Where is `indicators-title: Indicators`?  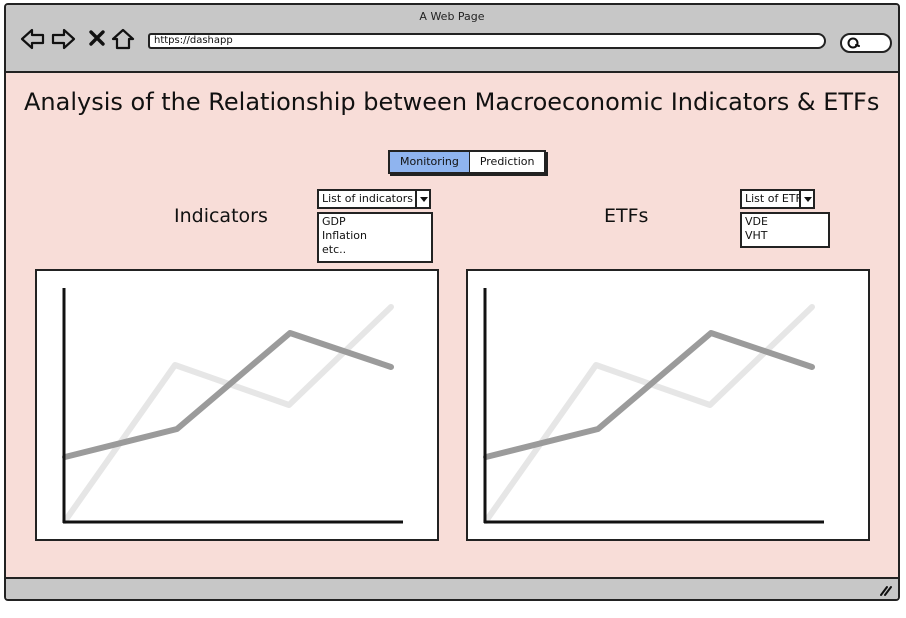
indicators-title: Indicators is located at coordinates (221, 216).